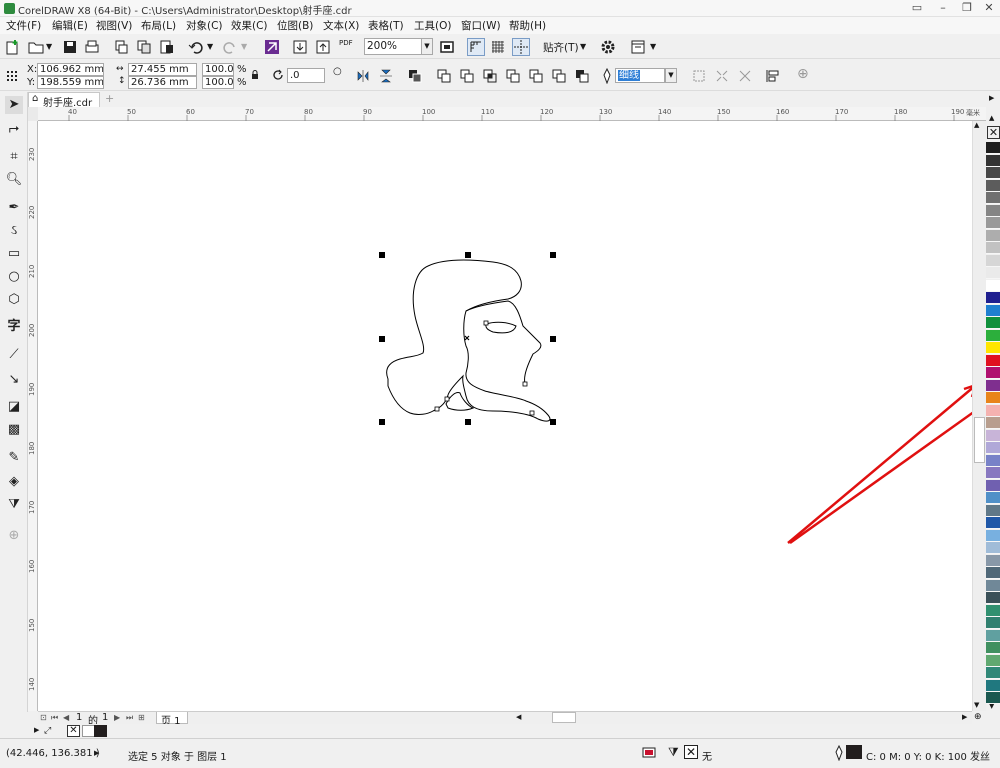  I want to click on zoom-dropdown-chevron-icon: ▼, so click(427, 46).